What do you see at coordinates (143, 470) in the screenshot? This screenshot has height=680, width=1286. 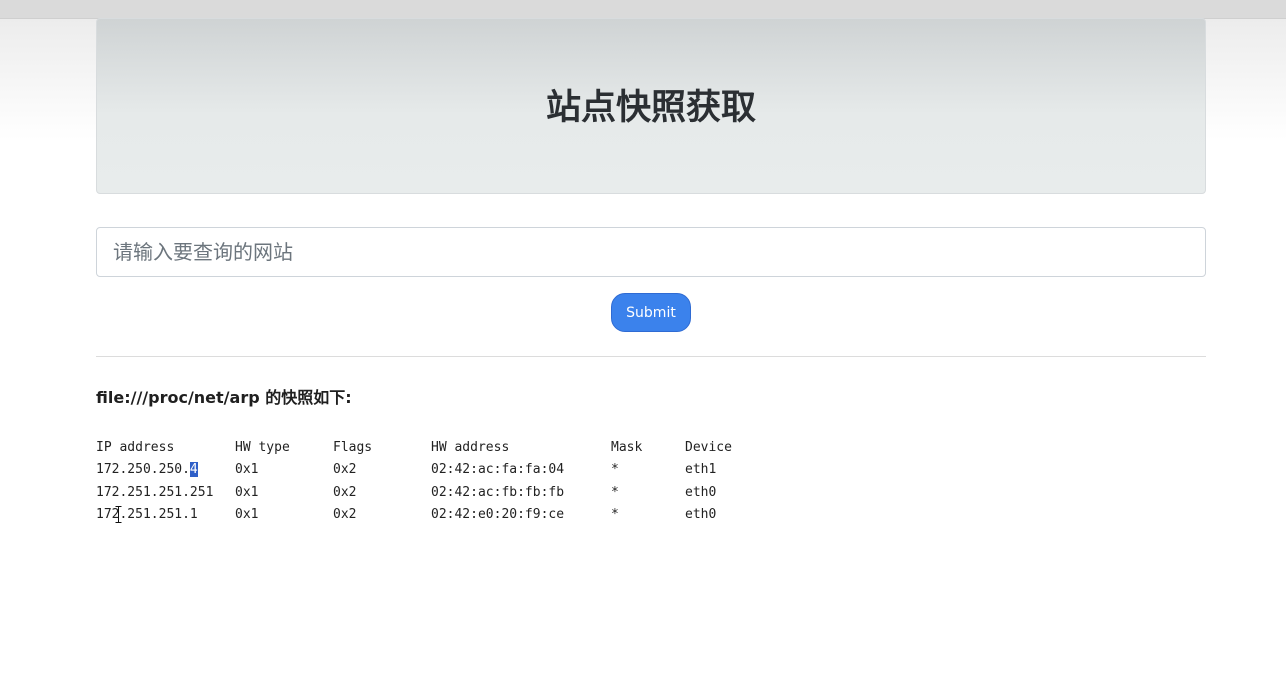 I see `arp-ip-prefix: 172.250.250.` at bounding box center [143, 470].